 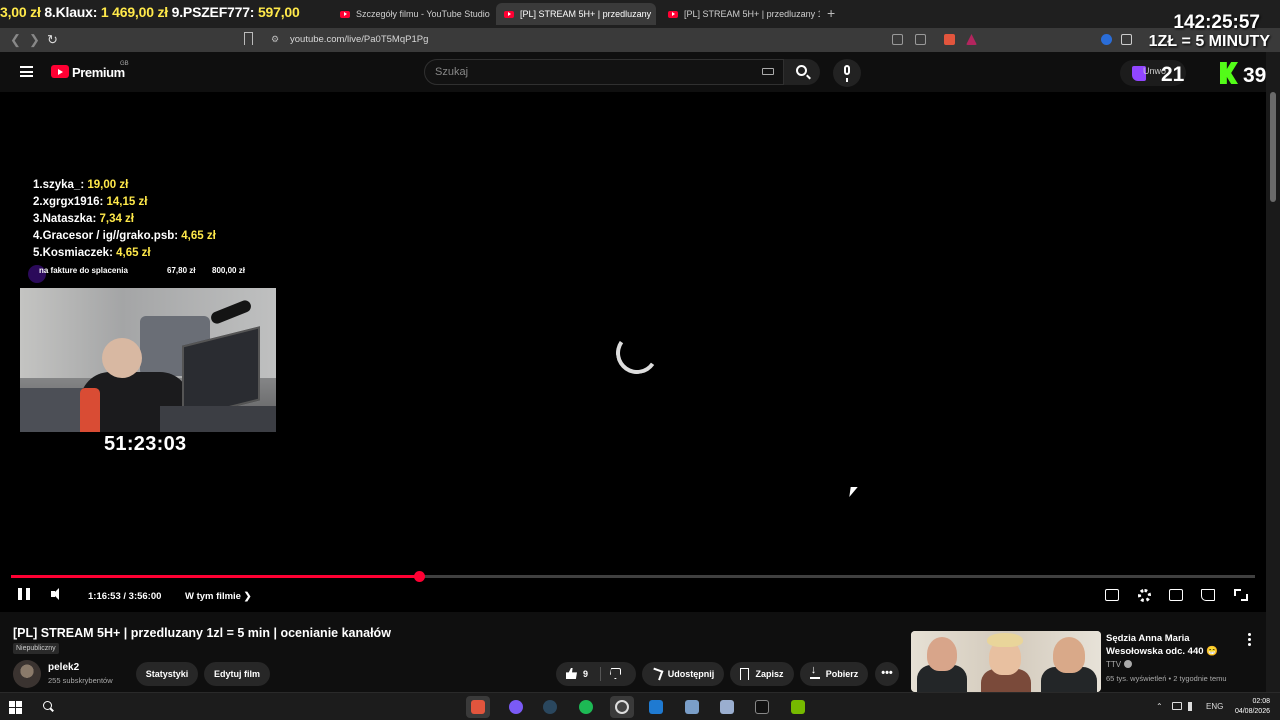 What do you see at coordinates (576, 14) in the screenshot?
I see `tab-stream-active: [PL] STREAM 5H+ | przedluzany ✕` at bounding box center [576, 14].